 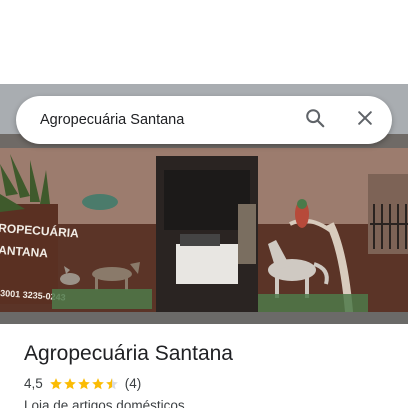 I want to click on review-count: (4), so click(x=133, y=383).